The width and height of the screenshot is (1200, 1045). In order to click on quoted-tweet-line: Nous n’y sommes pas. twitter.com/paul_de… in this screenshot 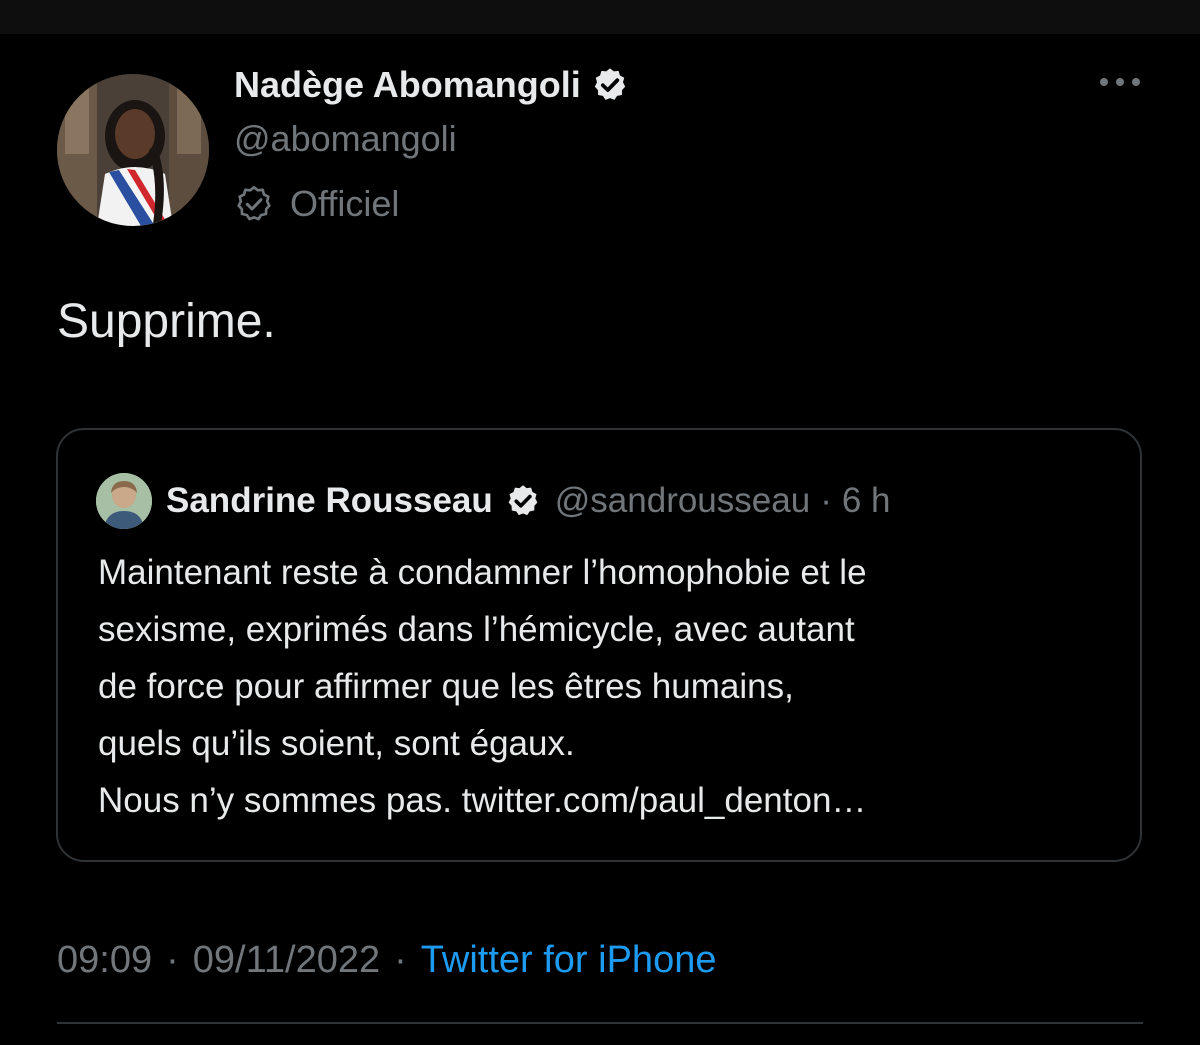, I will do `click(482, 800)`.